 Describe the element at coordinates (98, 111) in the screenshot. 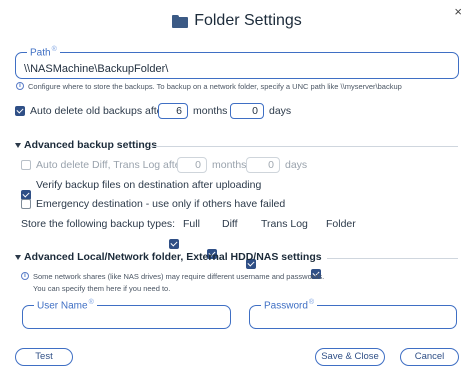

I see `auto-delete-label: Auto delete old backups after` at that location.